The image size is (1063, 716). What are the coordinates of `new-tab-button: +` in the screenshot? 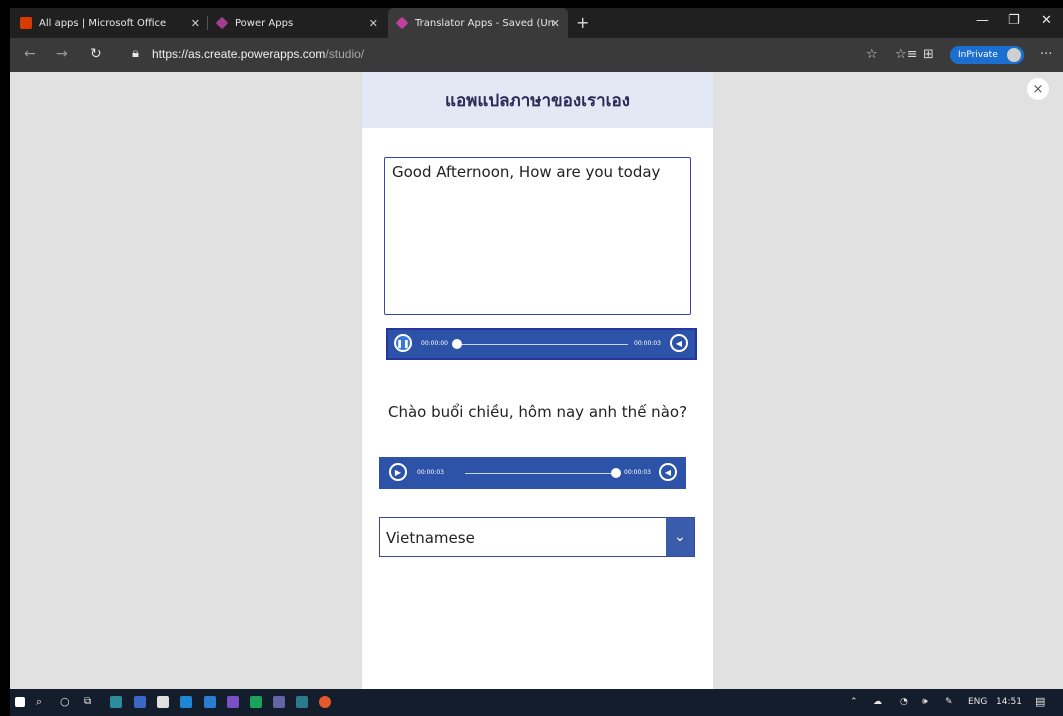 It's located at (582, 22).